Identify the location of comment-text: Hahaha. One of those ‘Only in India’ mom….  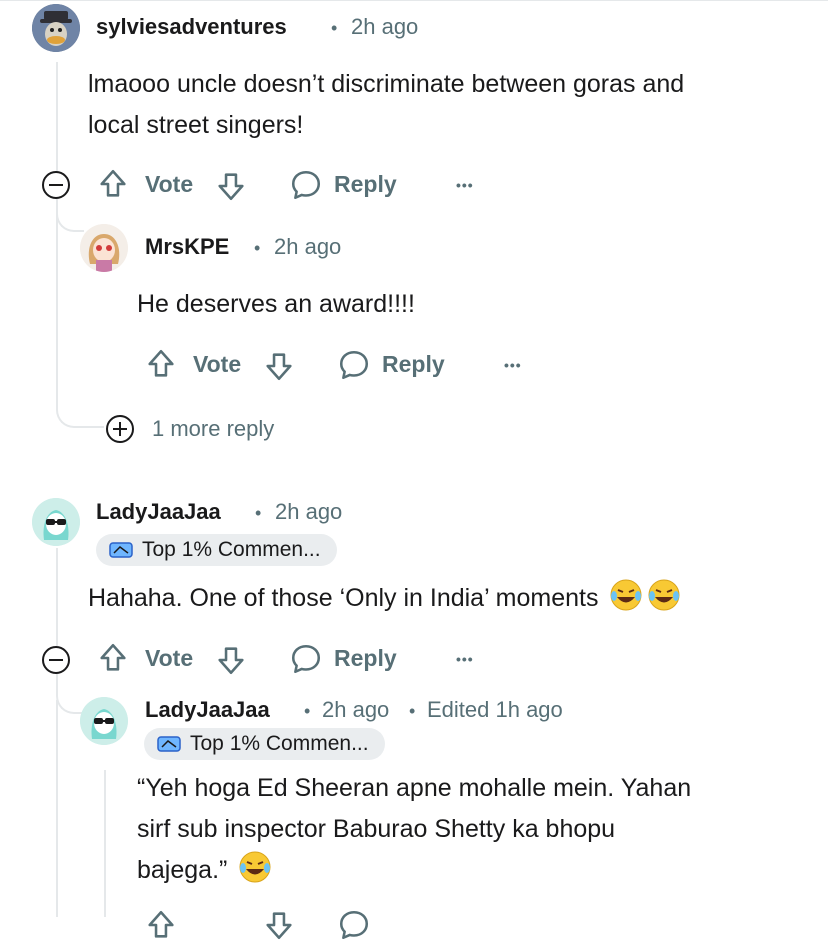
(343, 598).